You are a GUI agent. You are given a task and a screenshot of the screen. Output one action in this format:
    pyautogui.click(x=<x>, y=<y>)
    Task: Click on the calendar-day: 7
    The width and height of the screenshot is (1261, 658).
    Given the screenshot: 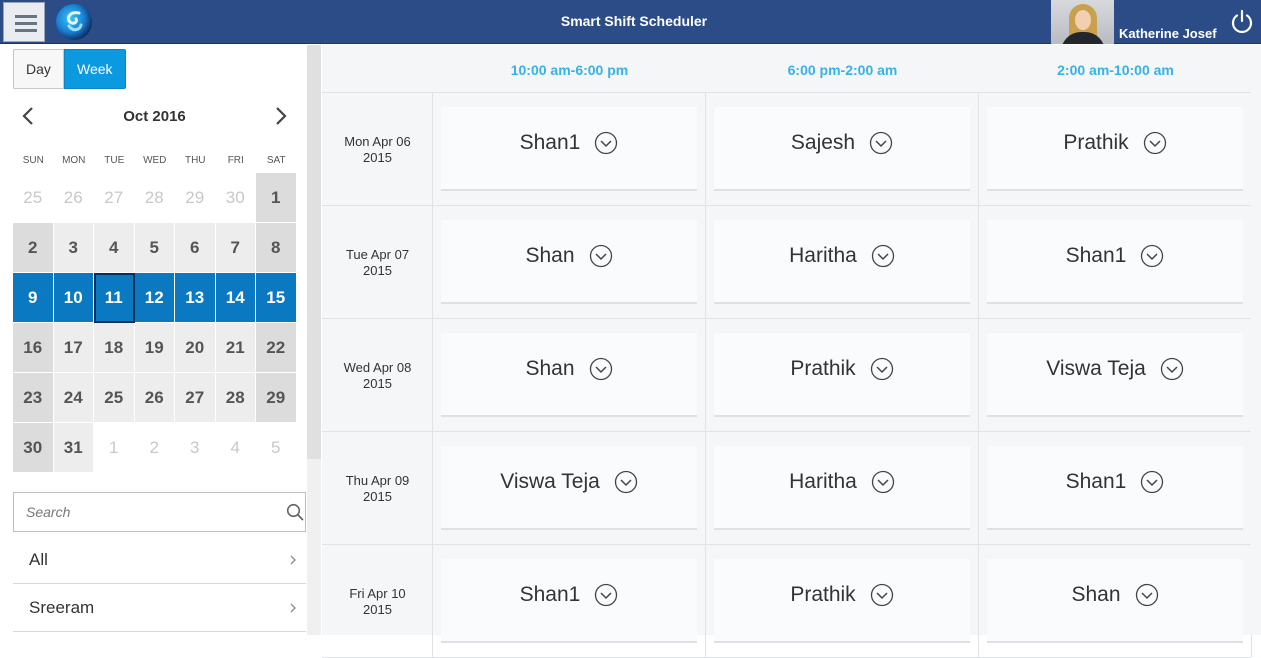 What is the action you would take?
    pyautogui.click(x=235, y=248)
    